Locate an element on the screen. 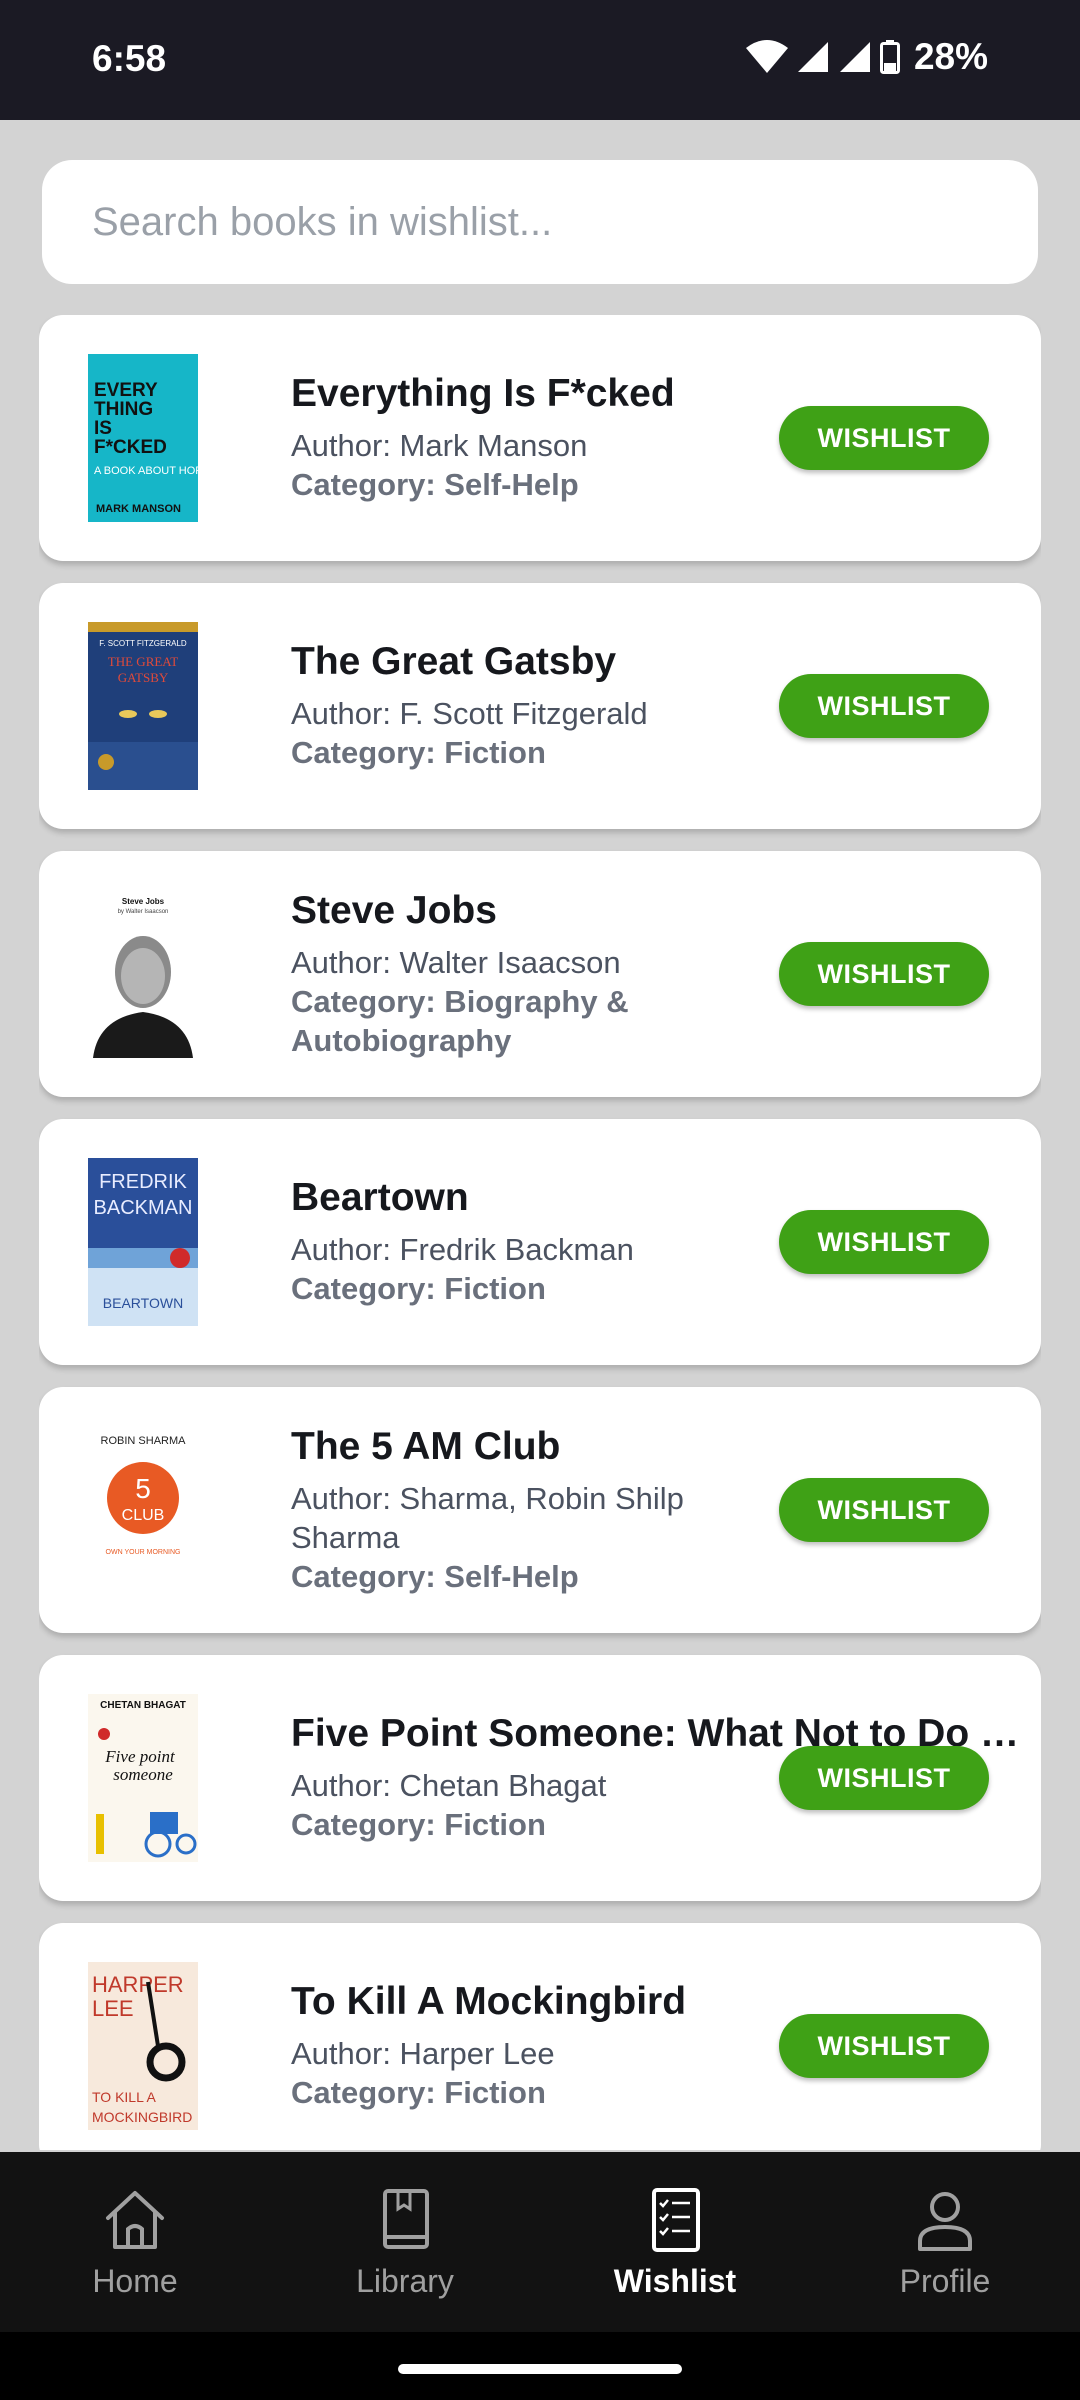 The image size is (1080, 2400). svg-text: 5 is located at coordinates (143, 1488).